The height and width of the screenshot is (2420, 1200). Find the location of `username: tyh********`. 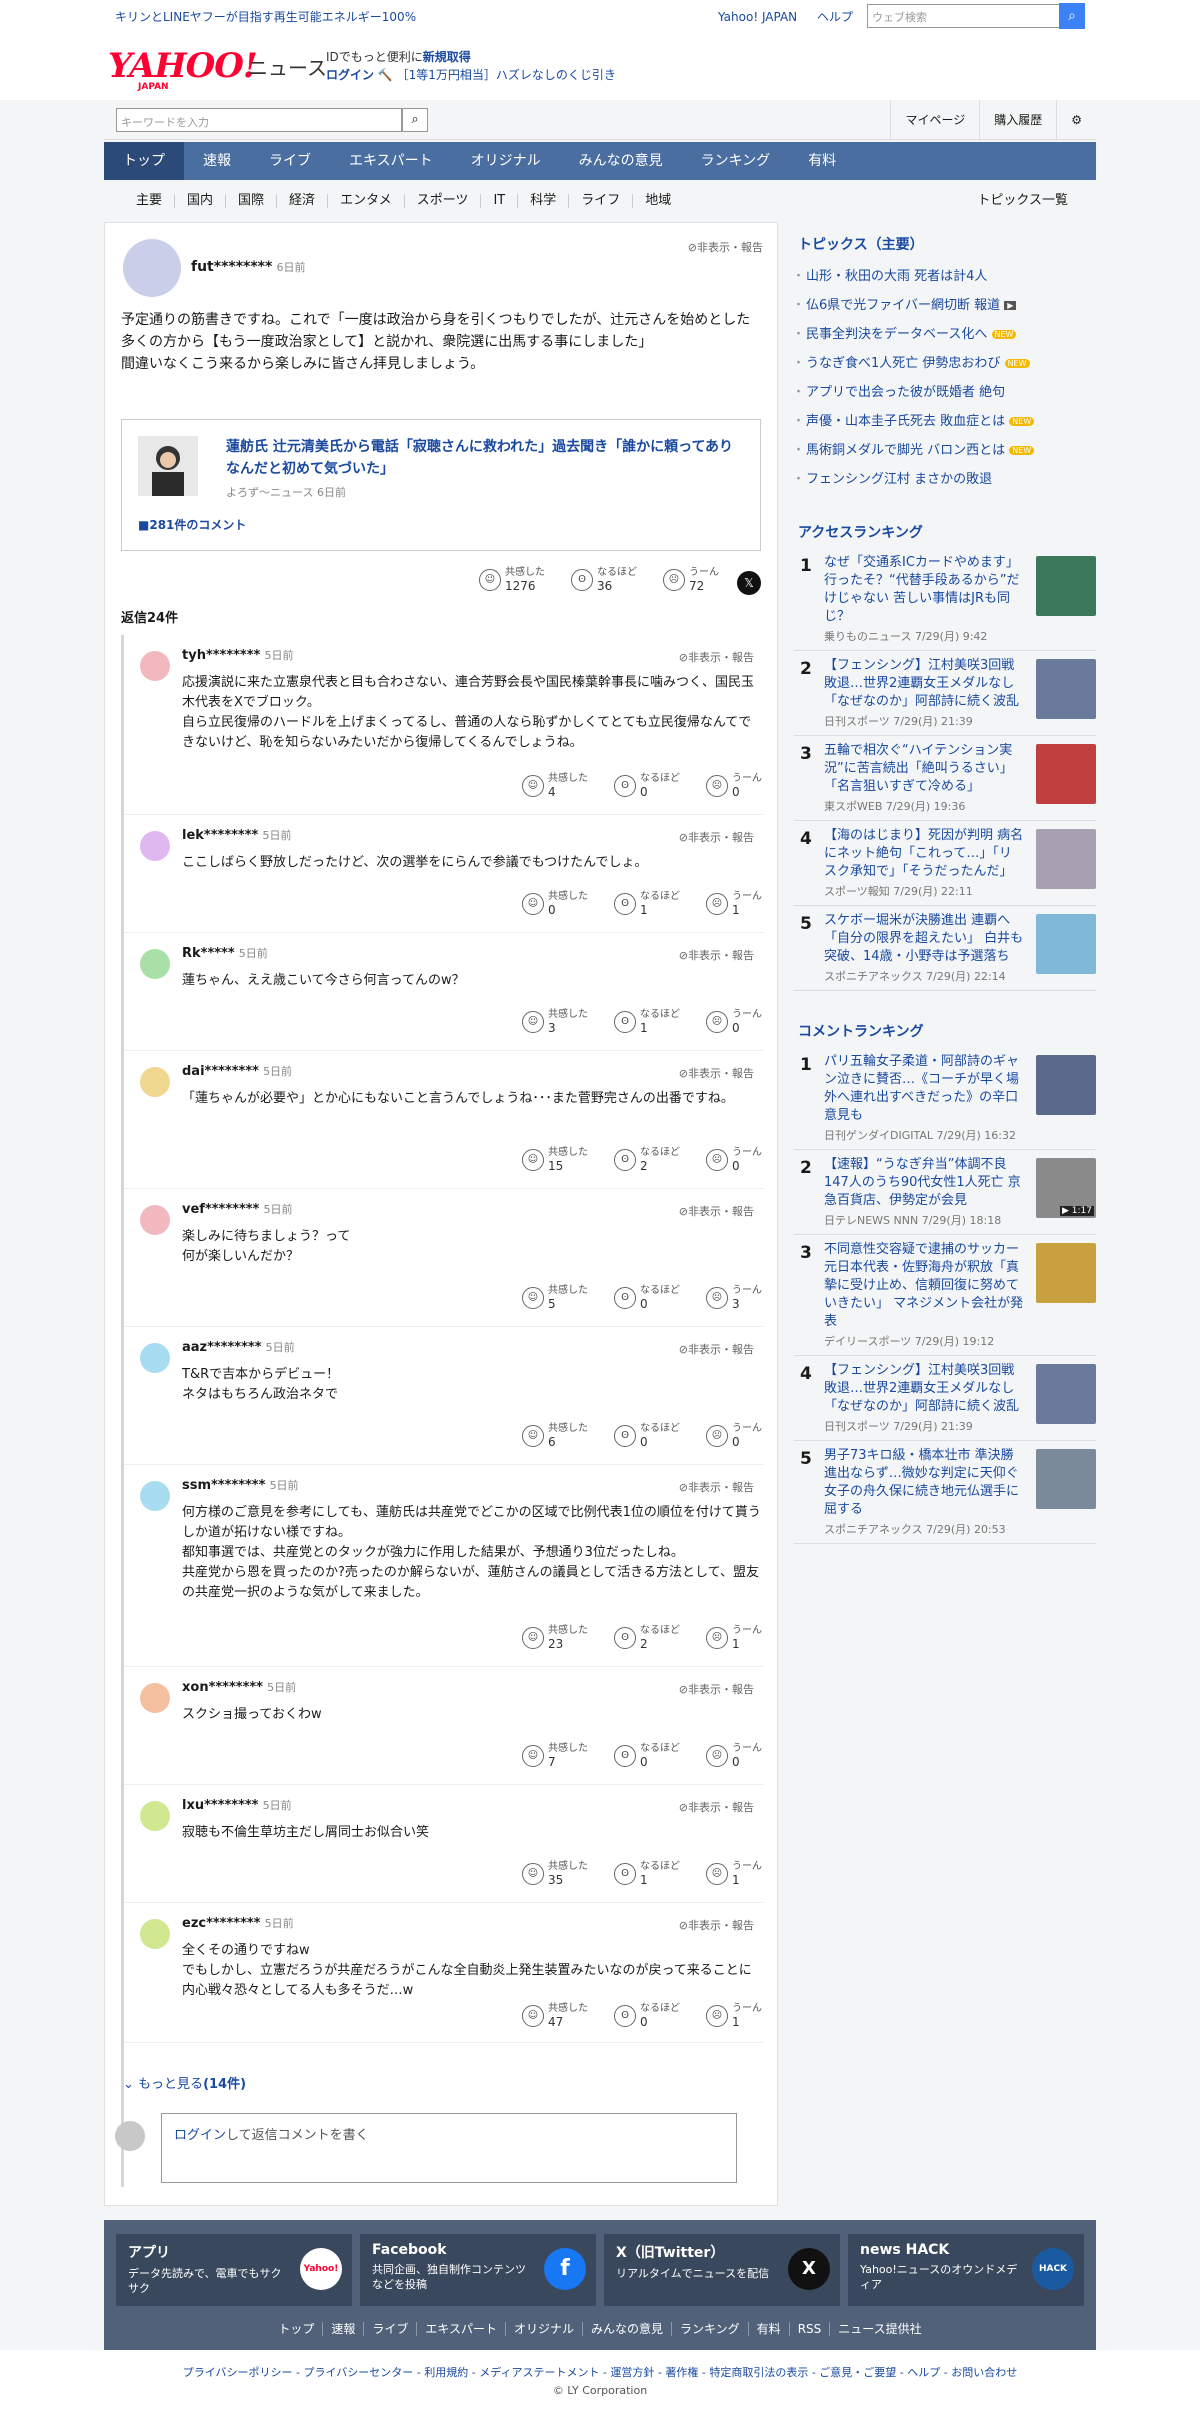

username: tyh******** is located at coordinates (221, 655).